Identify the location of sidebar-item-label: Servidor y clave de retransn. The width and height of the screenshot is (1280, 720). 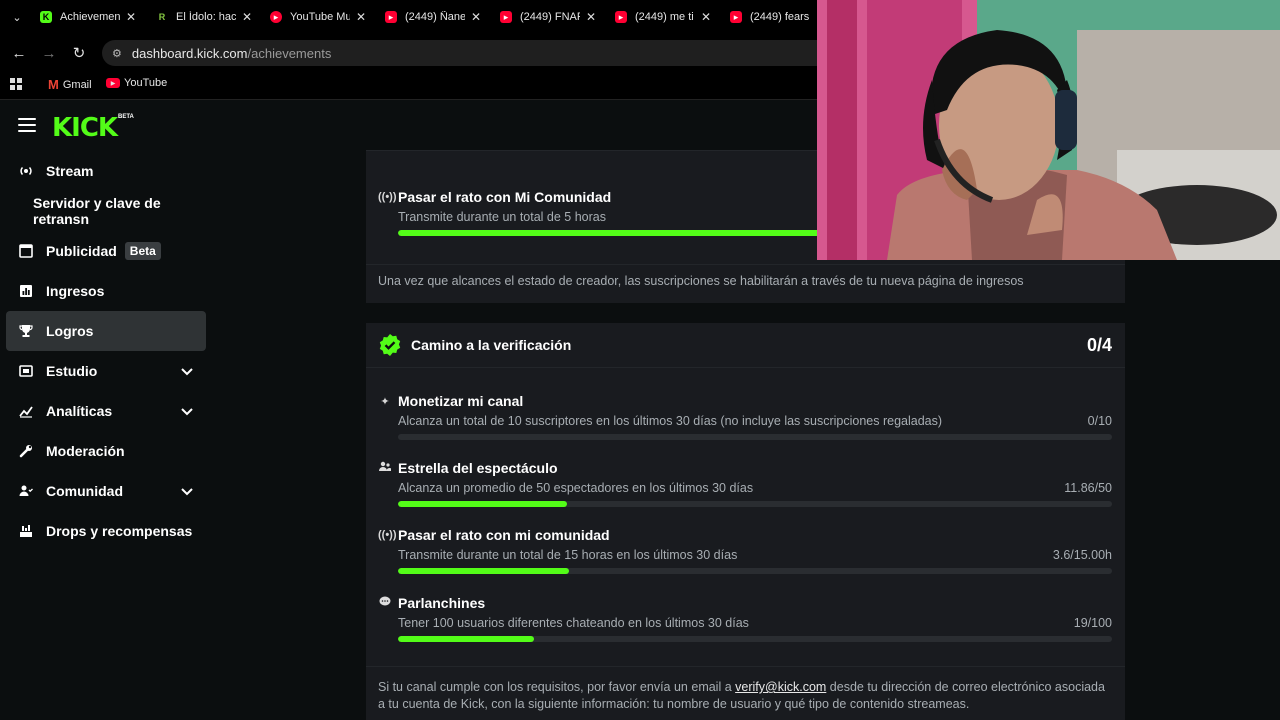
(97, 211).